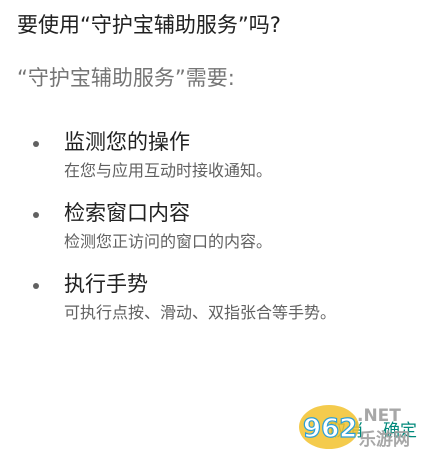  I want to click on permission-title: 执行手势, so click(106, 284).